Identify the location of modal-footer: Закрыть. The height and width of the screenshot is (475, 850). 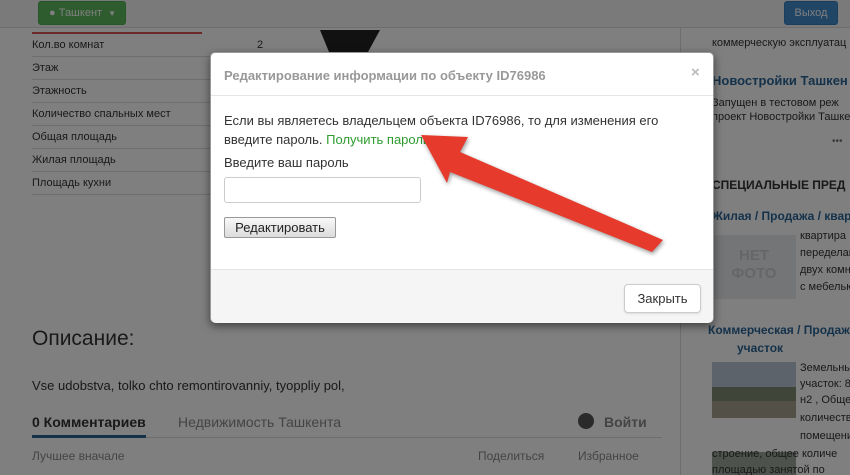
(462, 296).